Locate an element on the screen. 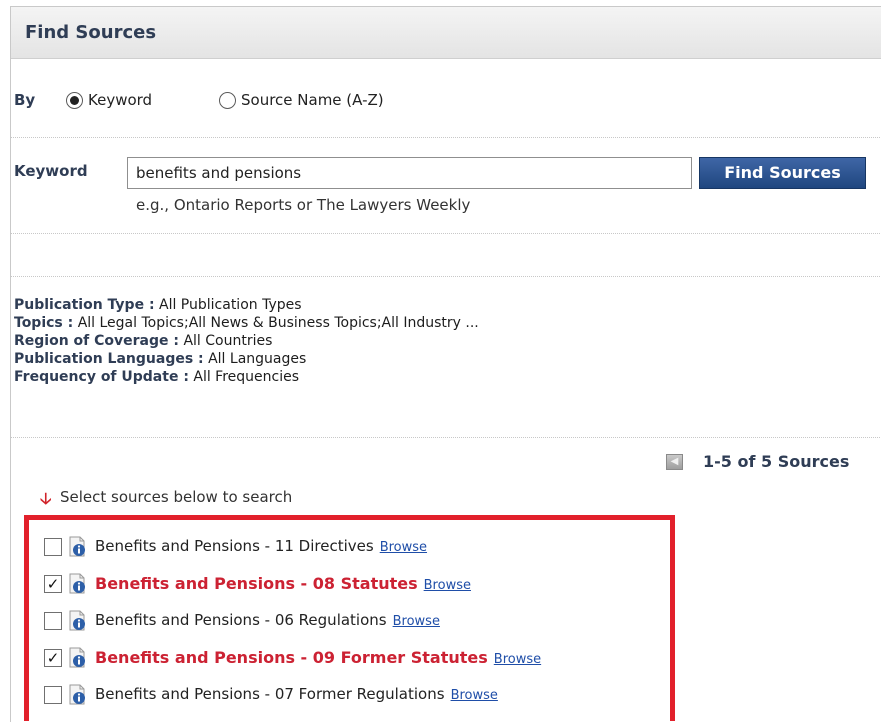 This screenshot has width=881, height=722. filter-label: Publication Languages : is located at coordinates (109, 359).